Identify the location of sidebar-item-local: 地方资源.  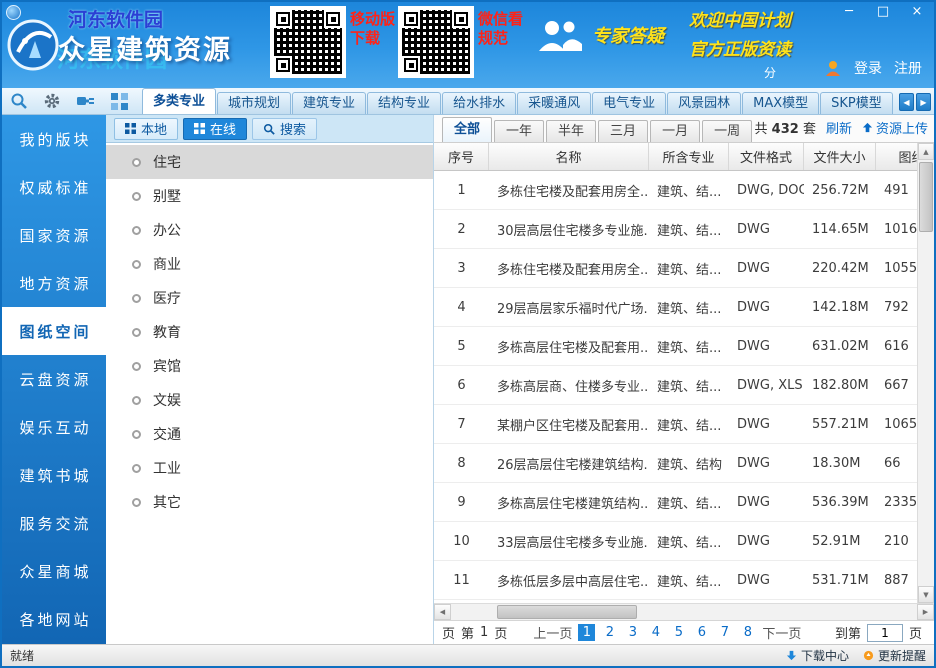
(54, 283).